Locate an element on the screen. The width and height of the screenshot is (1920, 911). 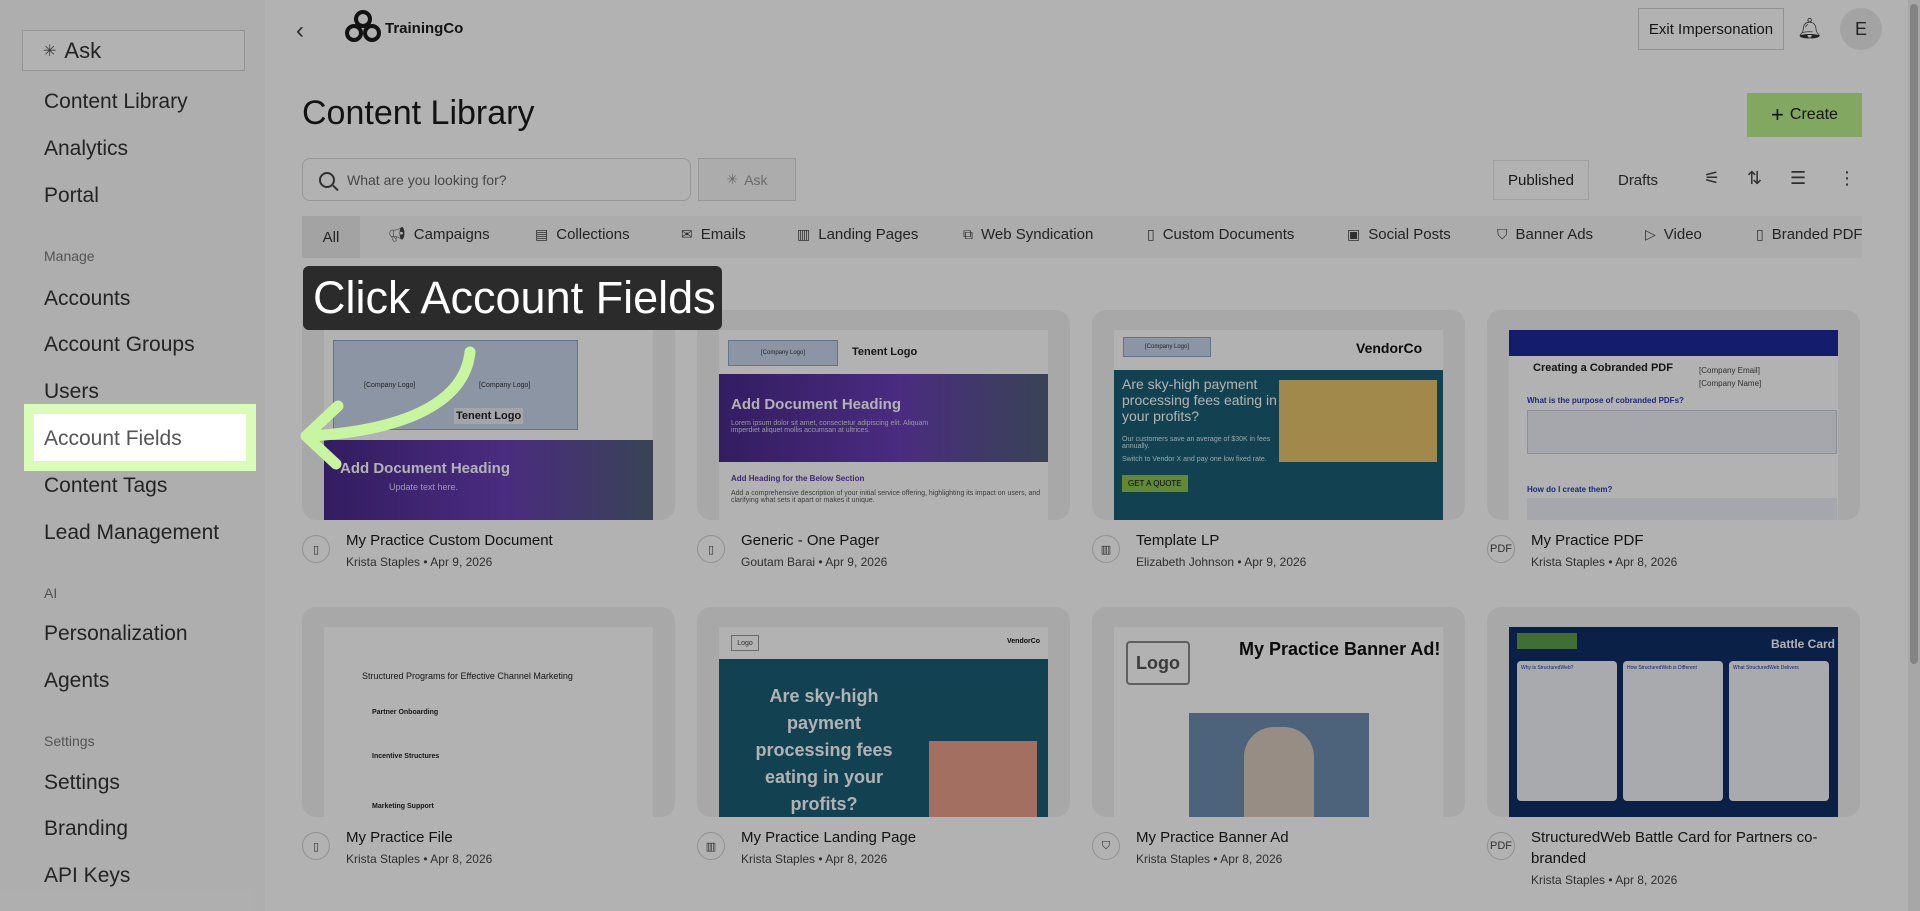
bell-icon: 🔔︎ is located at coordinates (1809, 28).